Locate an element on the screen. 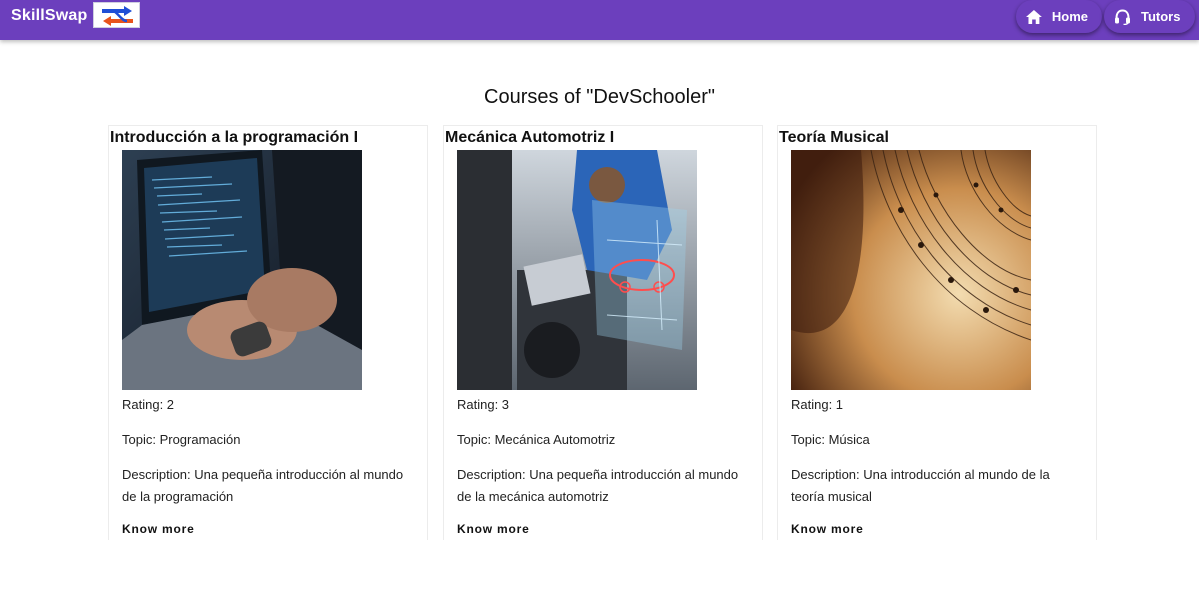 The height and width of the screenshot is (595, 1199). brand-name: SkillSwap is located at coordinates (49, 16).